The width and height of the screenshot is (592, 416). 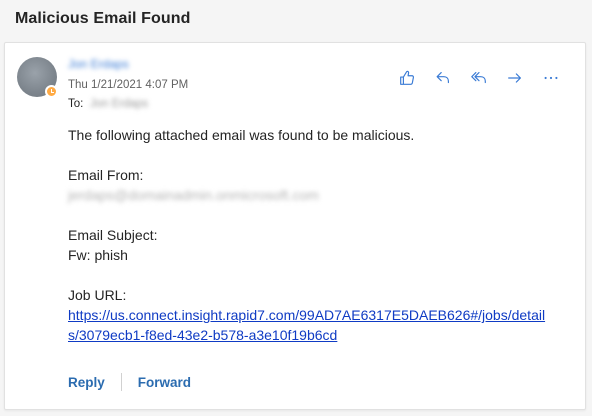 I want to click on forward-footer-button: Forward, so click(x=164, y=382).